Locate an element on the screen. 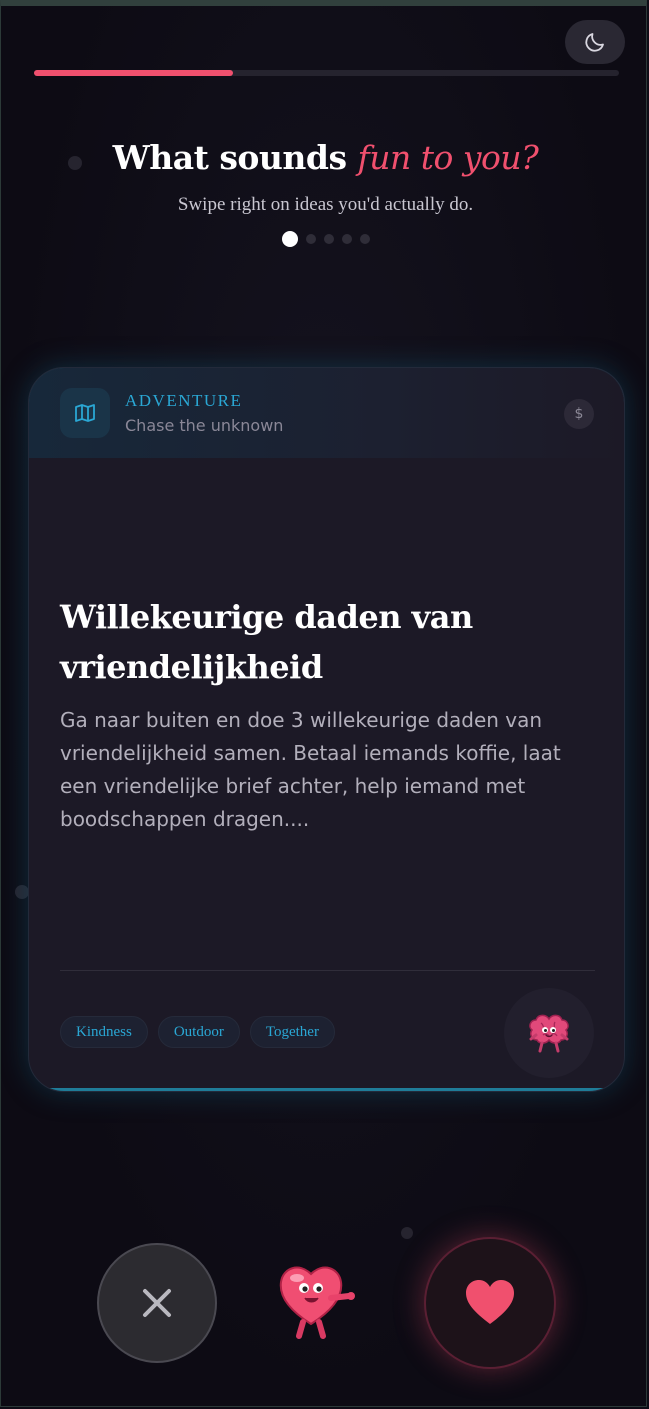 The width and height of the screenshot is (649, 1409). page-title: What sounds fun to you? is located at coordinates (325, 157).